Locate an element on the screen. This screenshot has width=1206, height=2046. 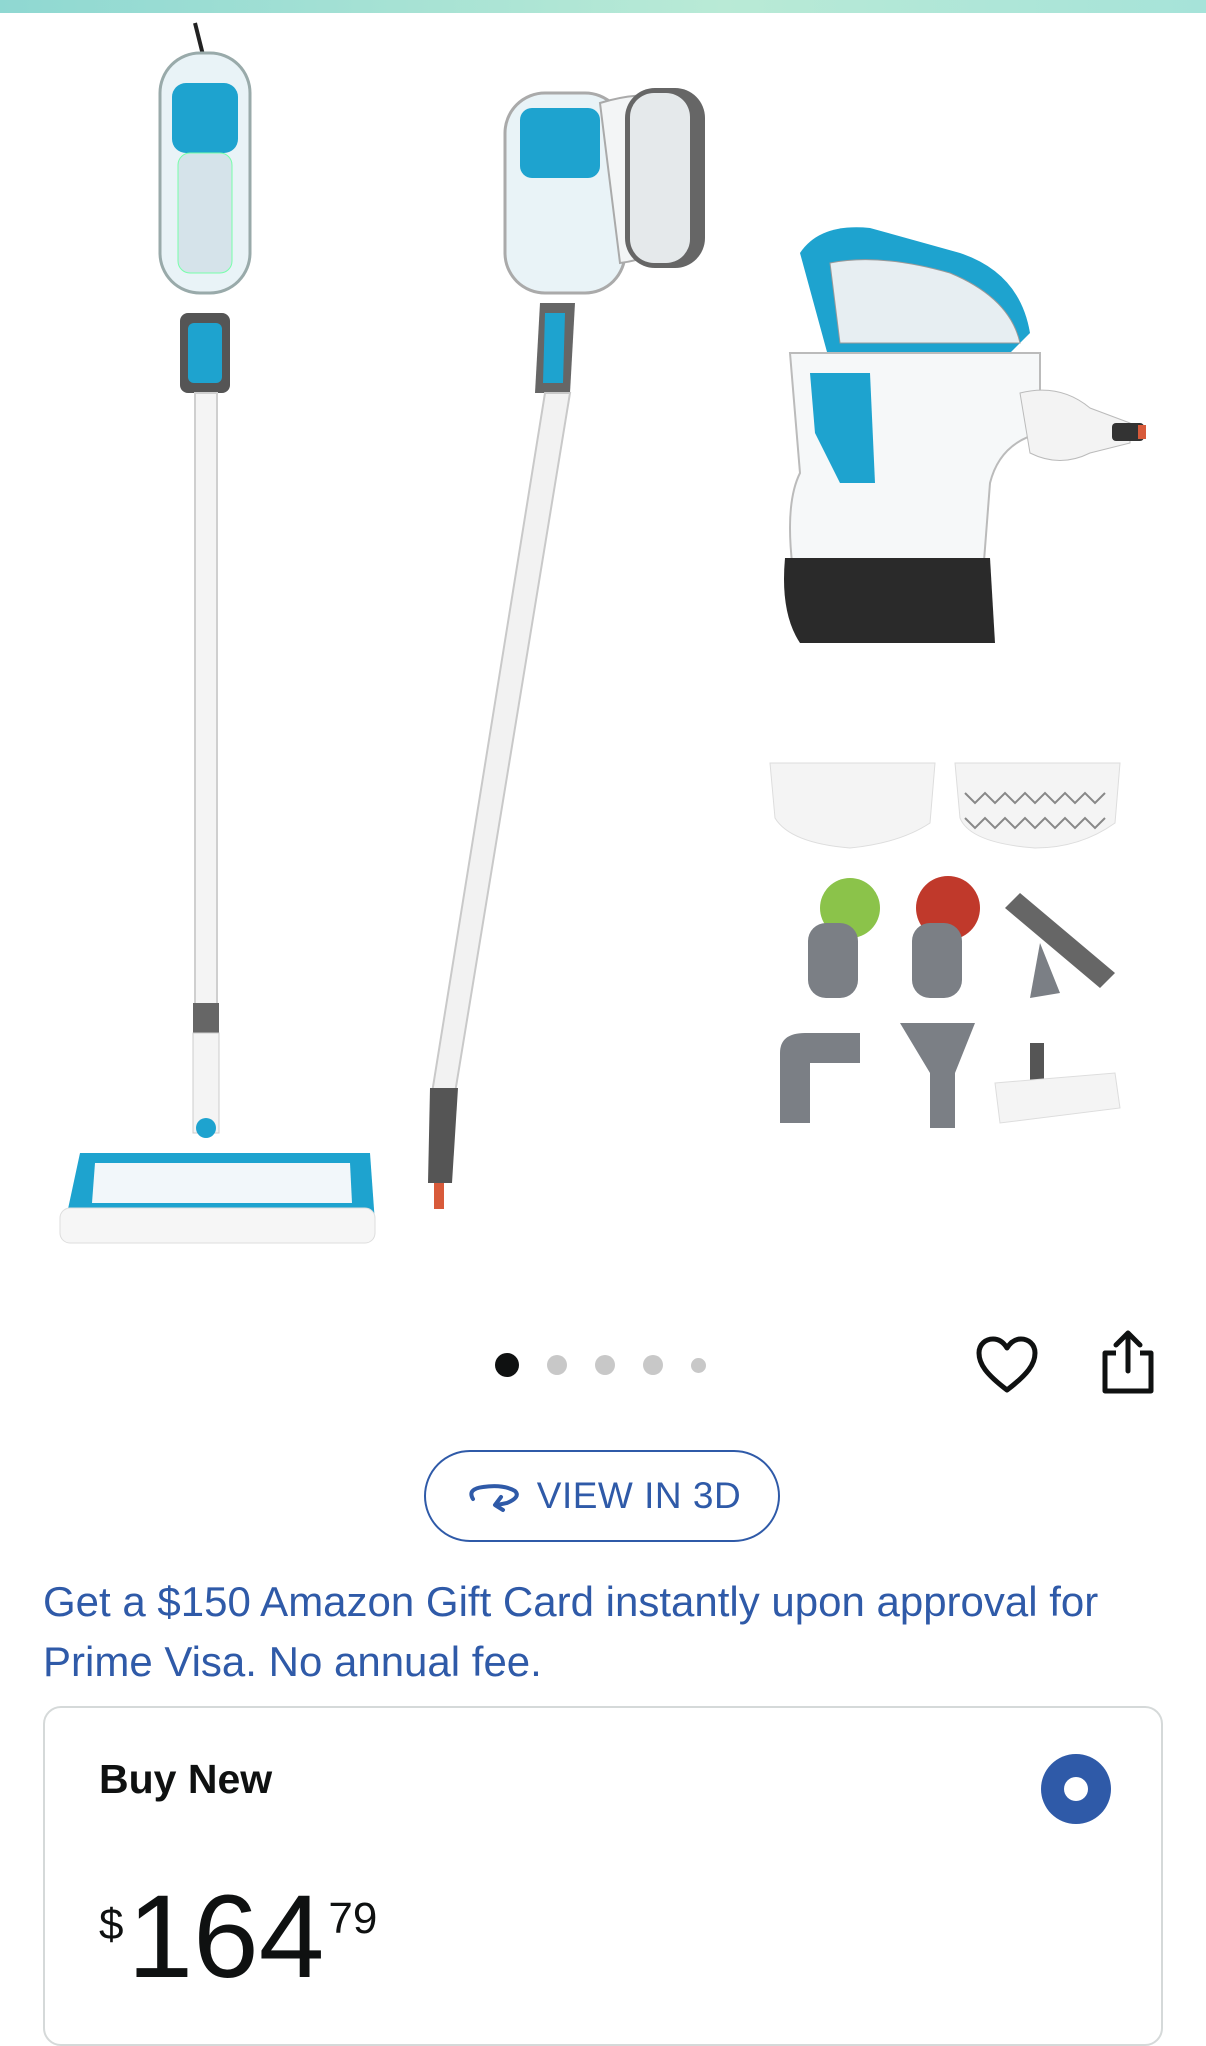
view-in-3d-button: VIEW IN 3D is located at coordinates (602, 1496).